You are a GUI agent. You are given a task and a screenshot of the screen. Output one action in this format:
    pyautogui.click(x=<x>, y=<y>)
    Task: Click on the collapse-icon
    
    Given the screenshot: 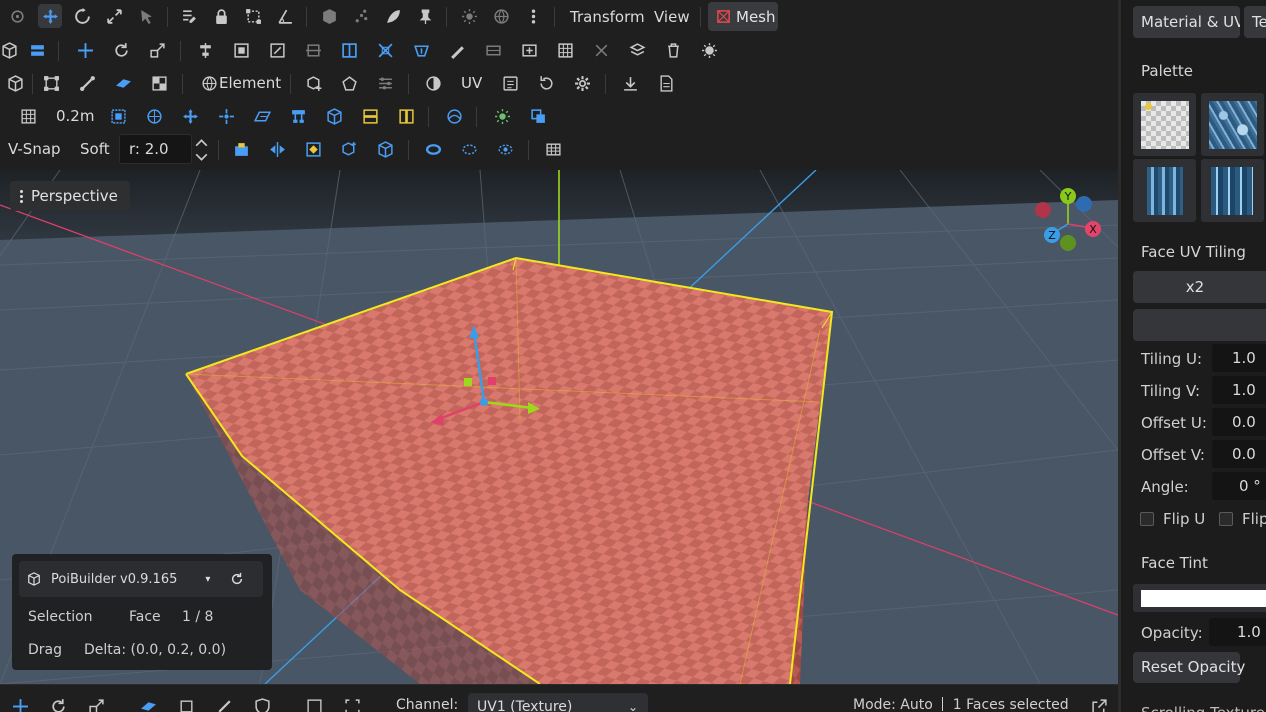 What is the action you would take?
    pyautogui.click(x=385, y=50)
    